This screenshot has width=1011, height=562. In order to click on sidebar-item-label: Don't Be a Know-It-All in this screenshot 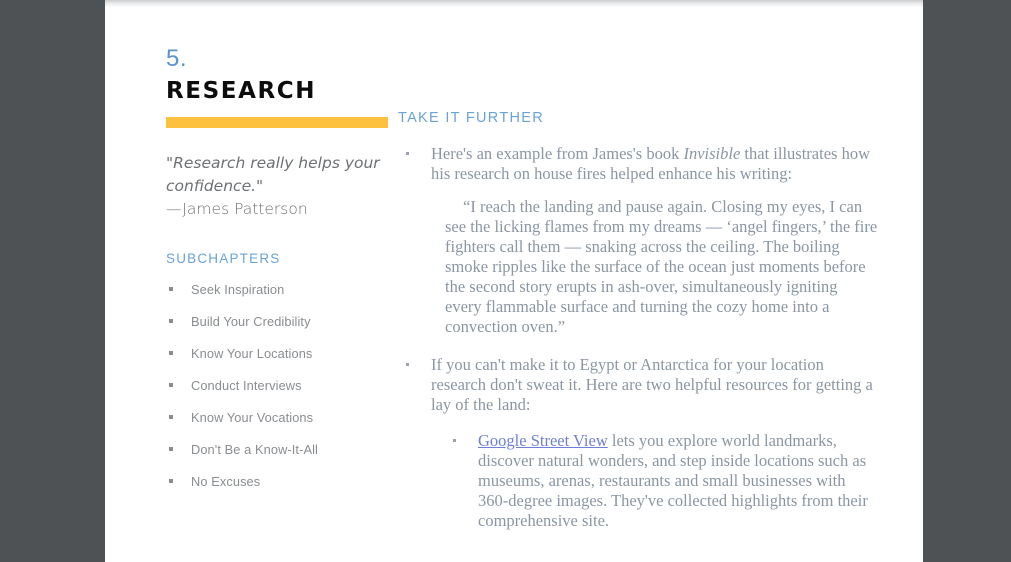, I will do `click(254, 449)`.